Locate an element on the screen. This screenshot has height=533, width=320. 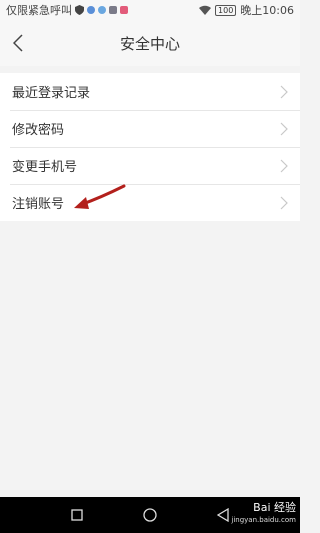
back-button is located at coordinates (18, 43).